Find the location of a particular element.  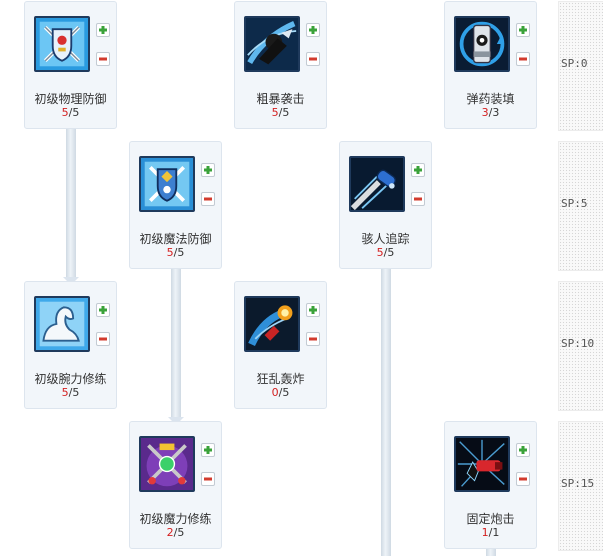

level-current: 2 is located at coordinates (170, 532).